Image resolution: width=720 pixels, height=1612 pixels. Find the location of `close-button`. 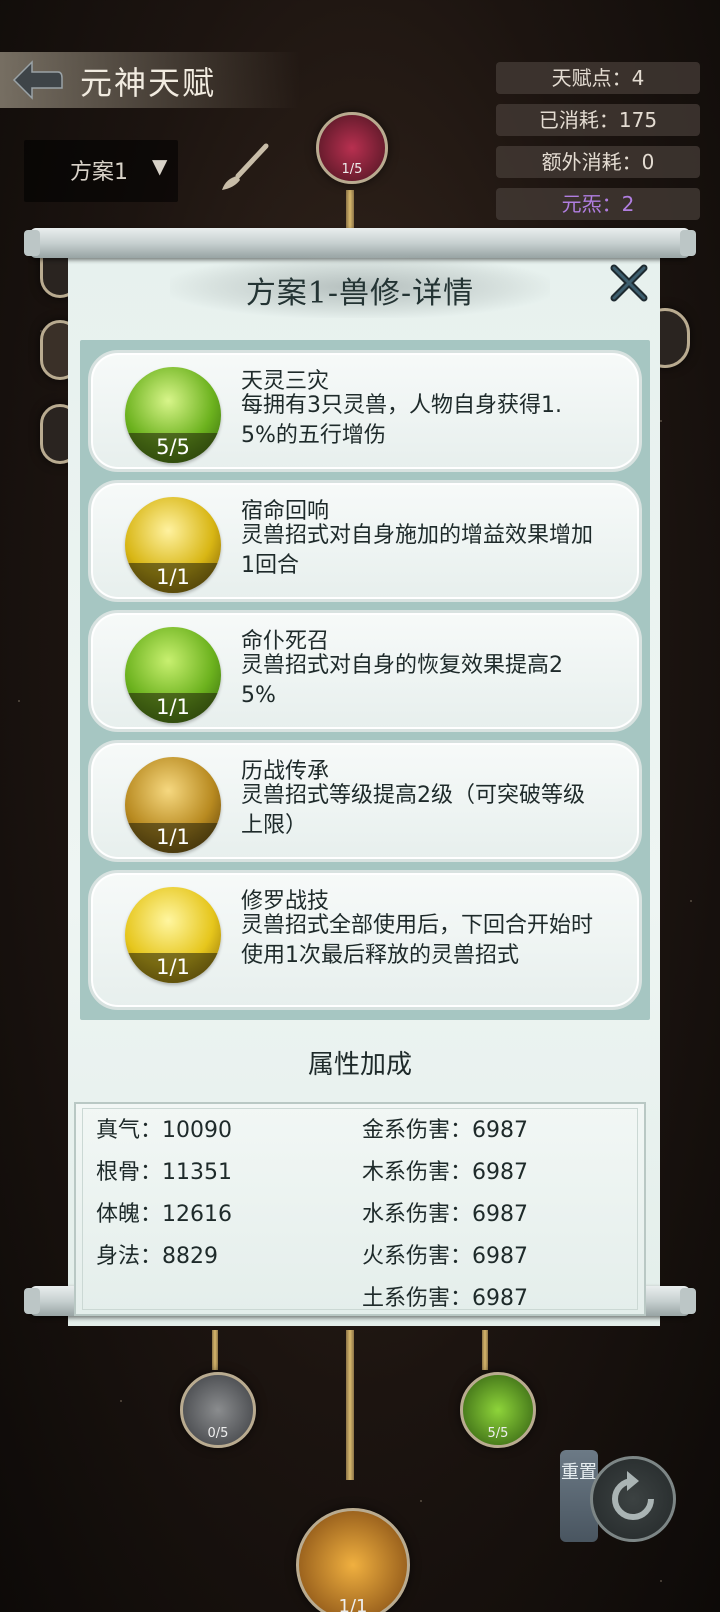

close-button is located at coordinates (629, 283).